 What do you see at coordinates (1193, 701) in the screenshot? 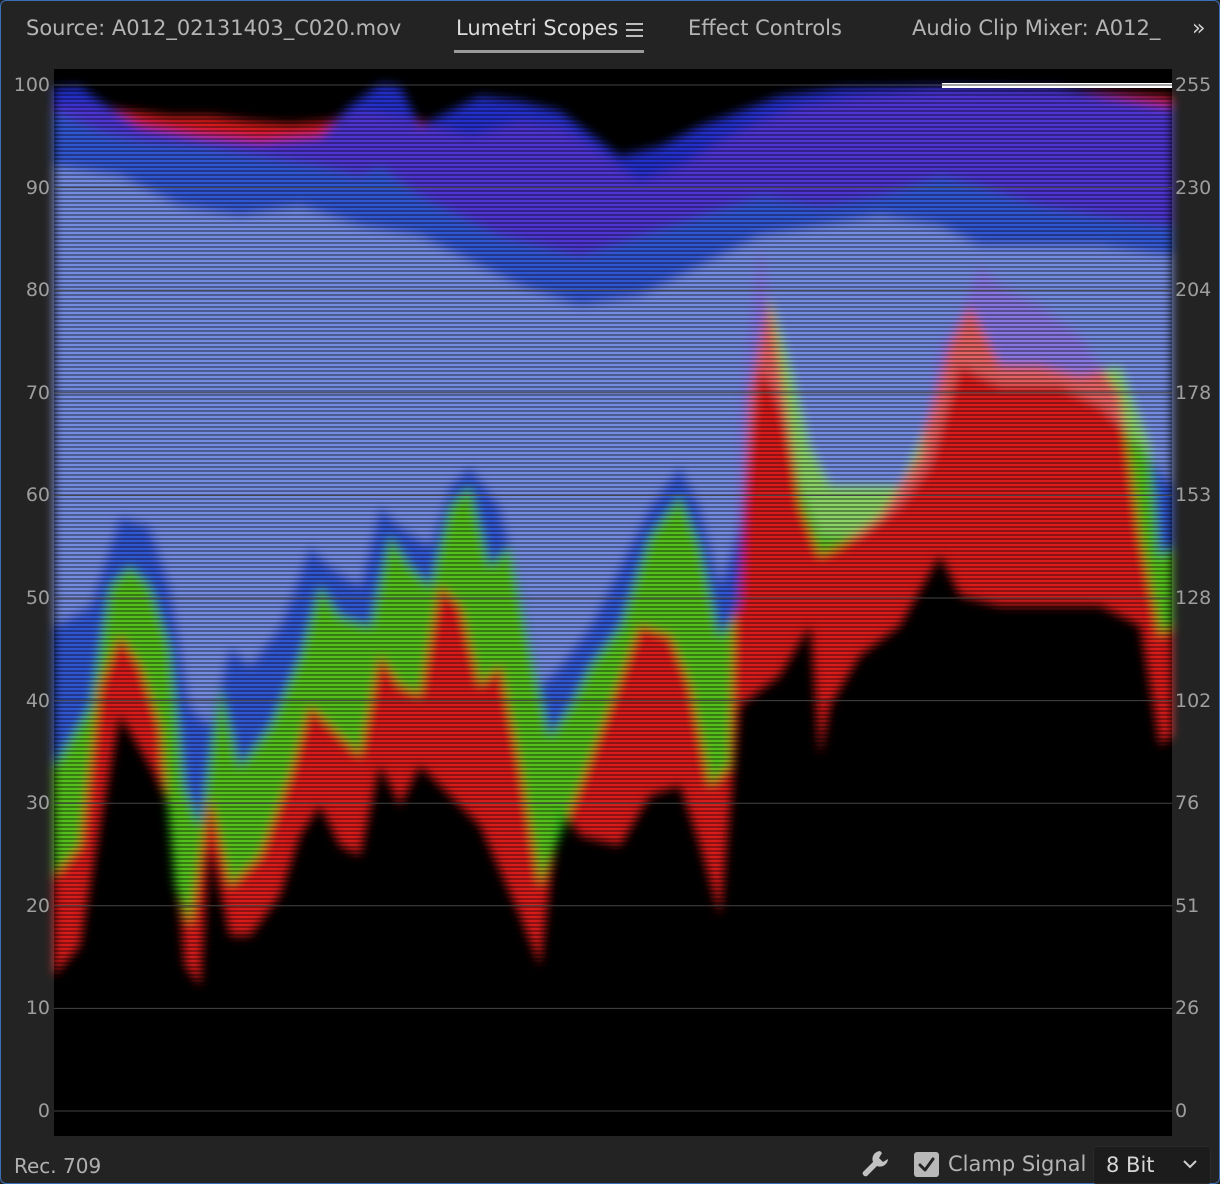
I see `right-scale-102: 102` at bounding box center [1193, 701].